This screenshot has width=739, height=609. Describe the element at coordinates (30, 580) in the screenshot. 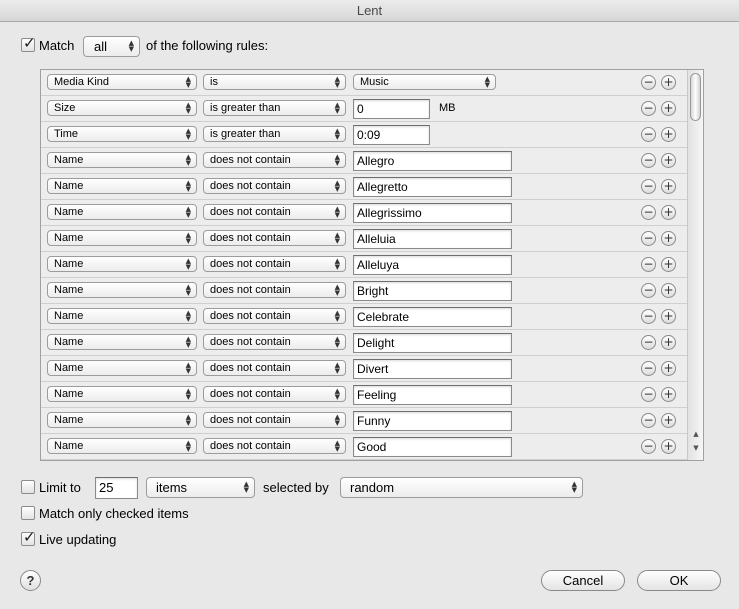

I see `help-button: ?` at that location.